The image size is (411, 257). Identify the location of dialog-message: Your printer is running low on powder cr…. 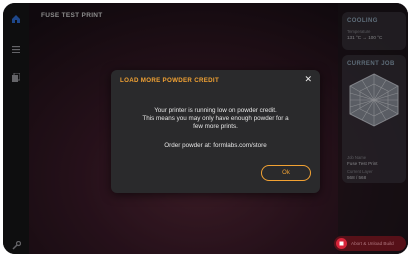
(215, 119).